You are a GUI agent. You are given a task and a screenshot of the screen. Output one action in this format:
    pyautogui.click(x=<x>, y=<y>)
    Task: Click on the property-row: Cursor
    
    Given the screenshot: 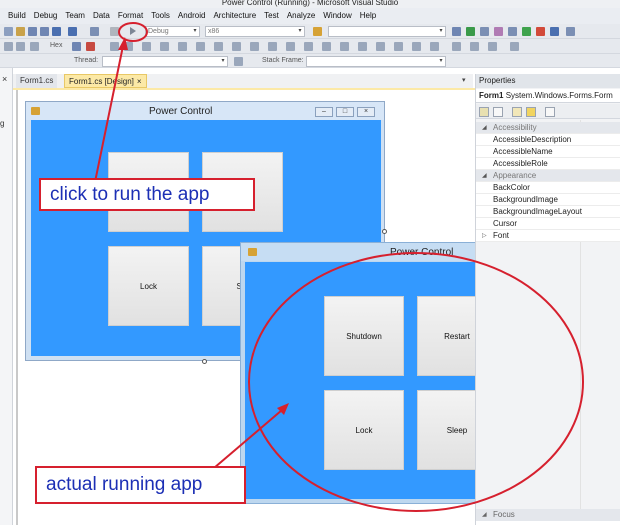 What is the action you would take?
    pyautogui.click(x=548, y=224)
    